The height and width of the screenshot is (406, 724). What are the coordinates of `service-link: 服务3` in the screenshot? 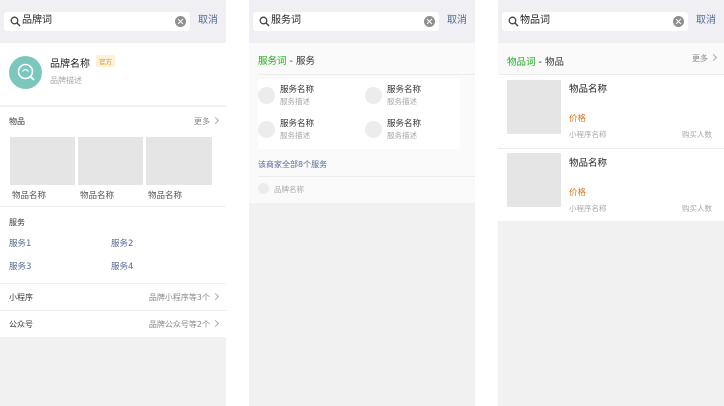 It's located at (20, 266).